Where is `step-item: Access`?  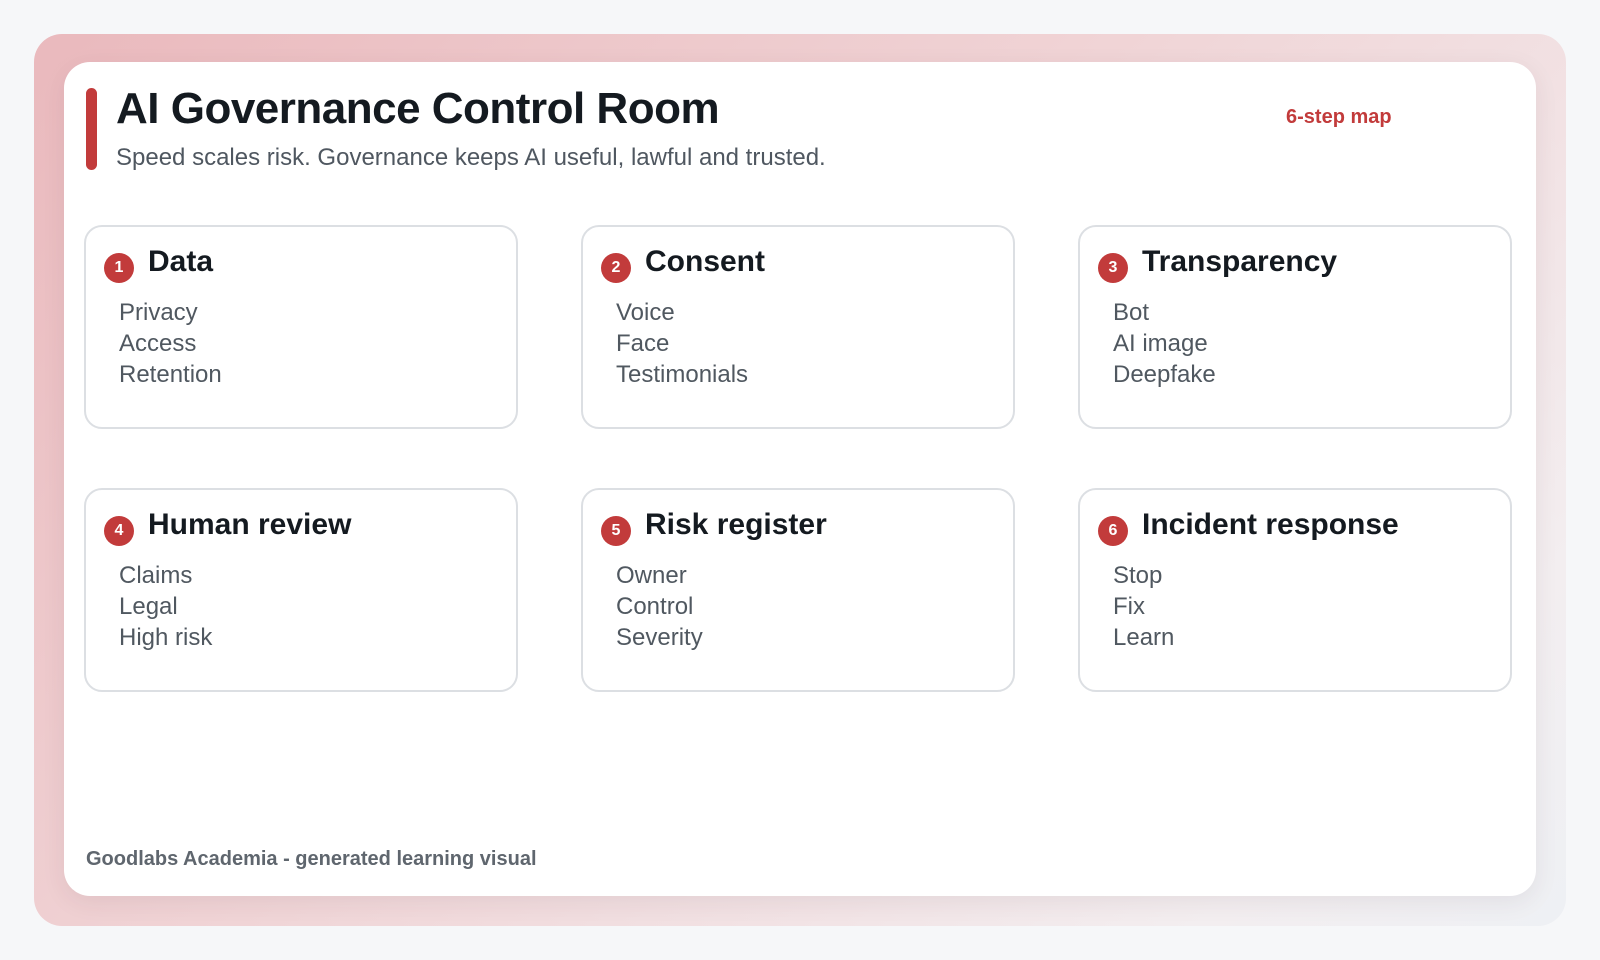
step-item: Access is located at coordinates (158, 343).